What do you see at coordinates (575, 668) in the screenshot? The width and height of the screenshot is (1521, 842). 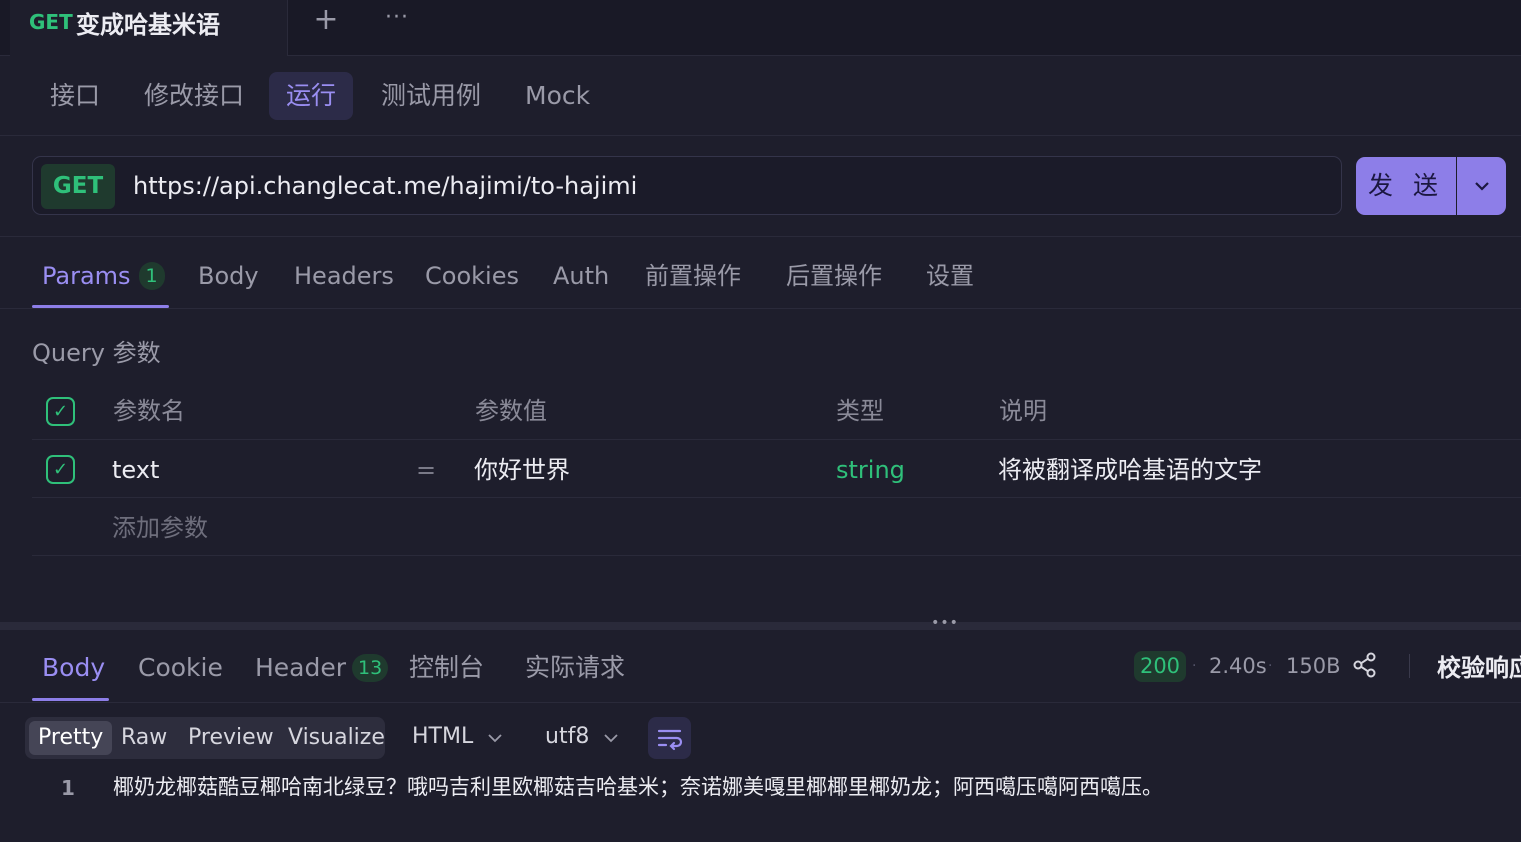 I see `response-tab-actual-request: 实际请求` at bounding box center [575, 668].